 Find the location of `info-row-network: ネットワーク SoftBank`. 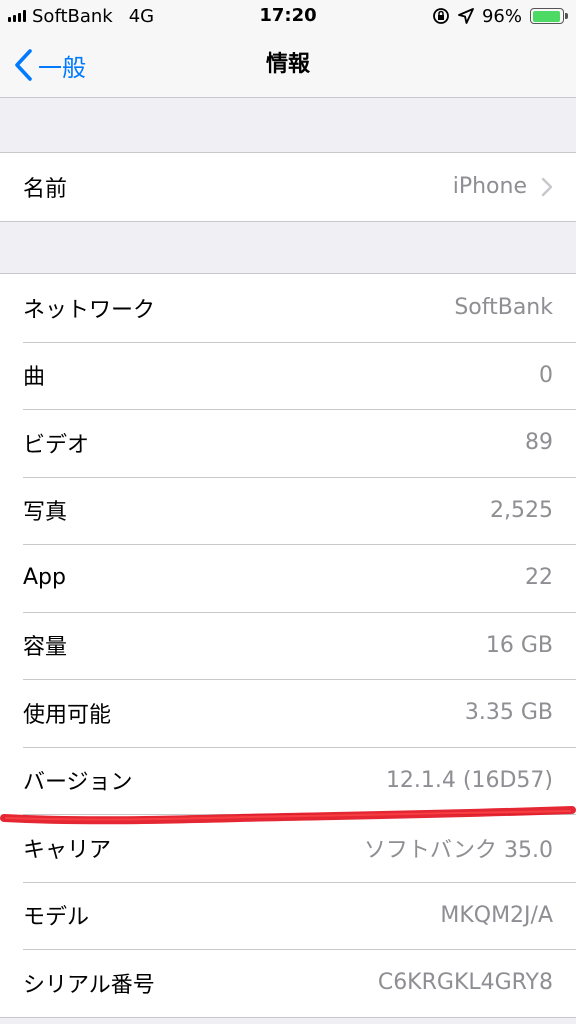

info-row-network: ネットワーク SoftBank is located at coordinates (288, 308).